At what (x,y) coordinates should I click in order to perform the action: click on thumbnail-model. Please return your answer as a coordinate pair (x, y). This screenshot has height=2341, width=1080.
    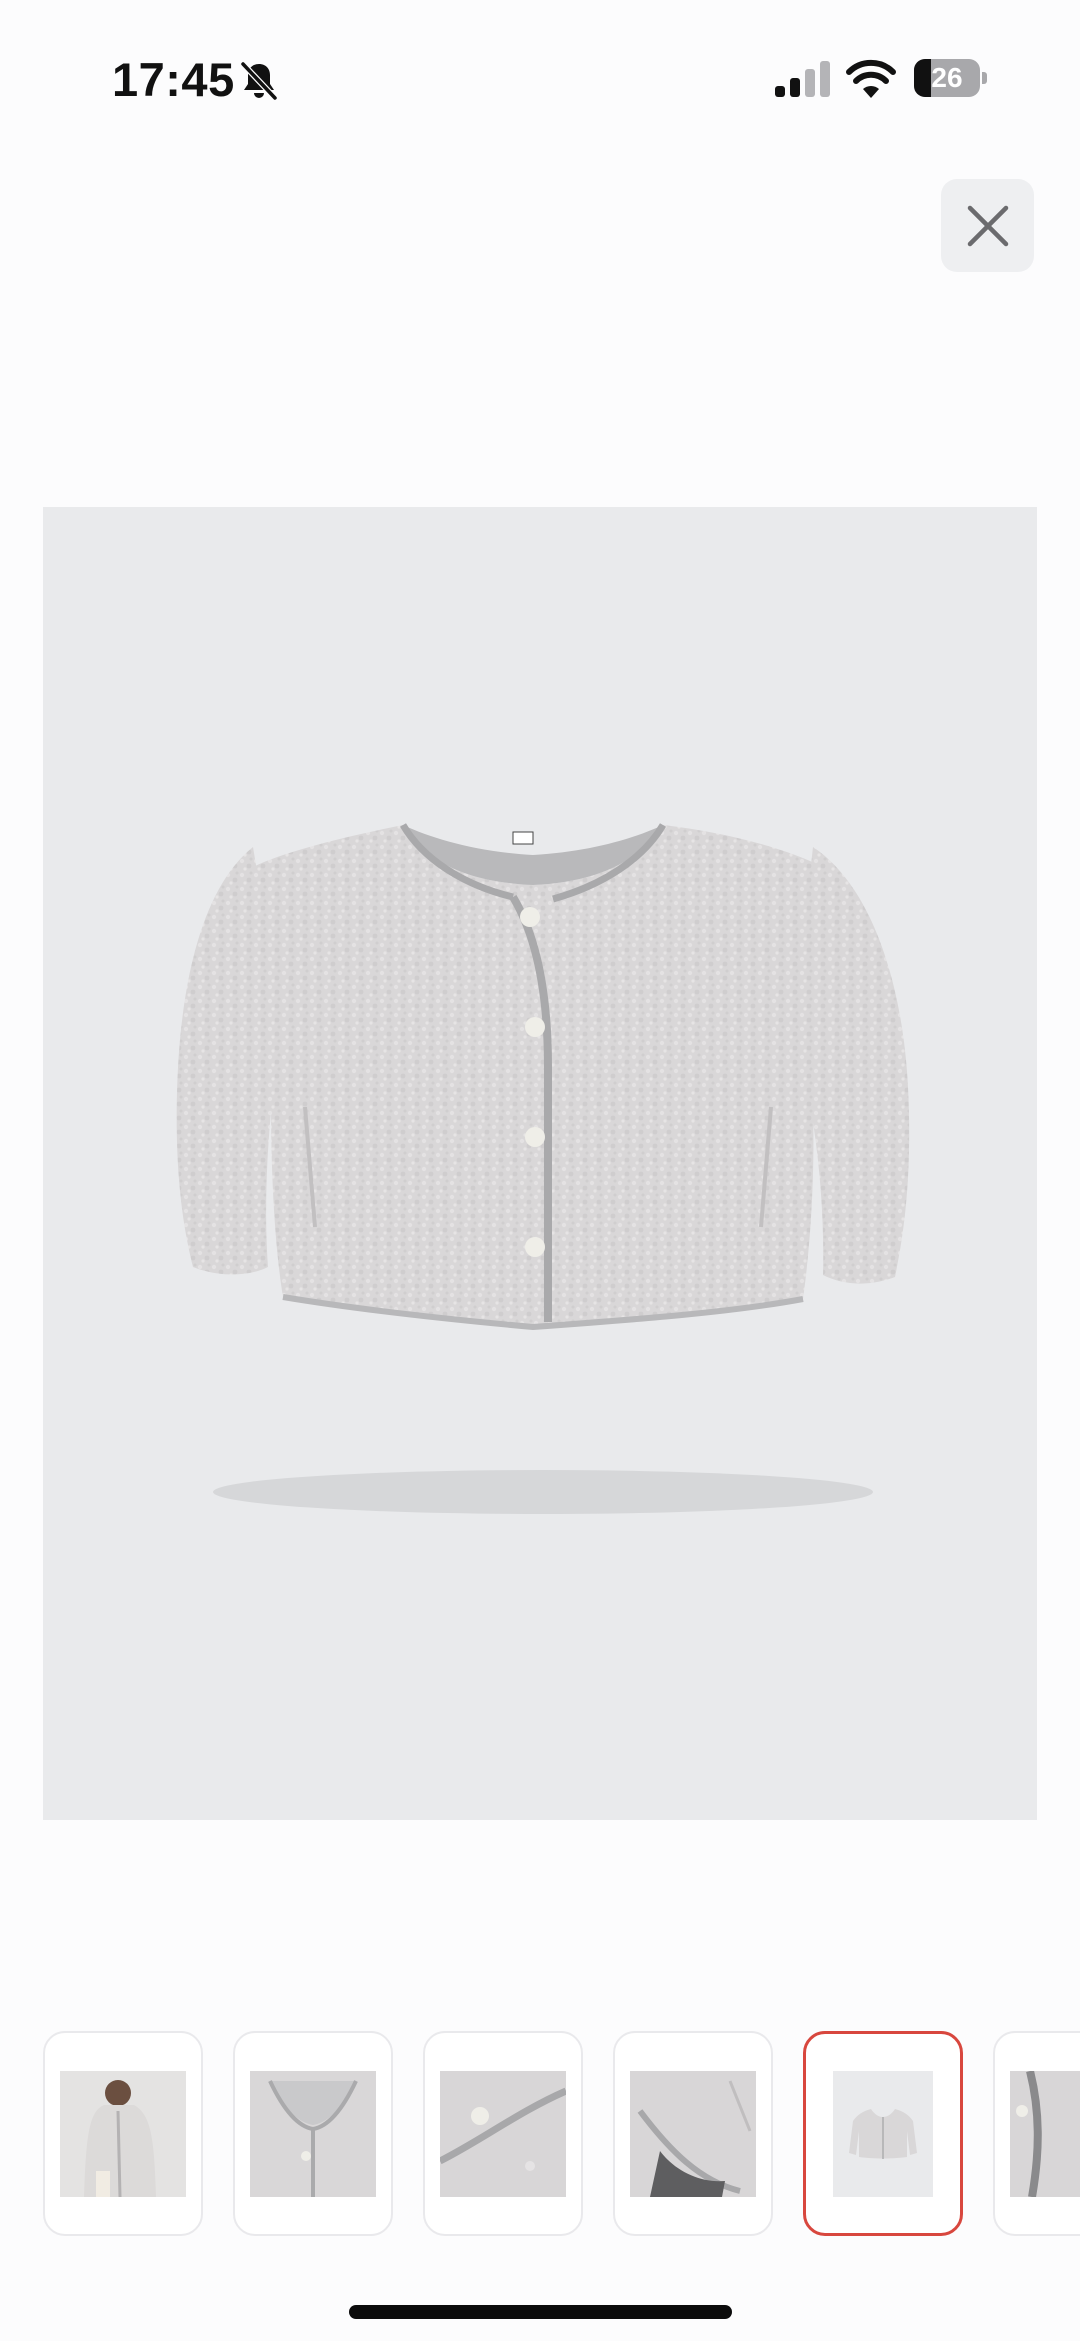
    Looking at the image, I should click on (123, 2133).